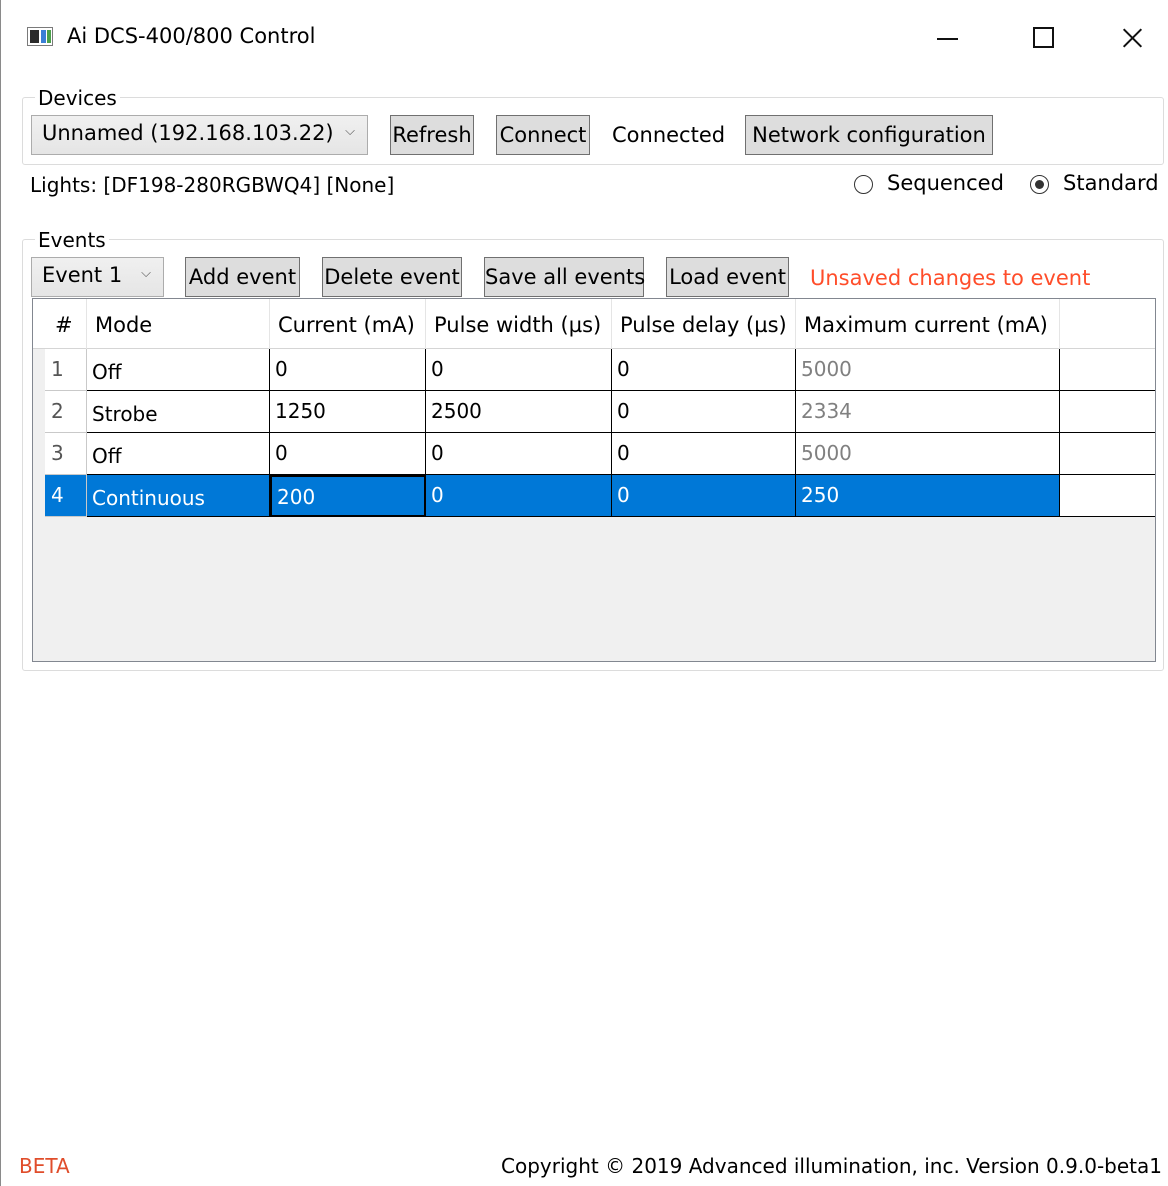  Describe the element at coordinates (66, 412) in the screenshot. I see `row-number: 2` at that location.